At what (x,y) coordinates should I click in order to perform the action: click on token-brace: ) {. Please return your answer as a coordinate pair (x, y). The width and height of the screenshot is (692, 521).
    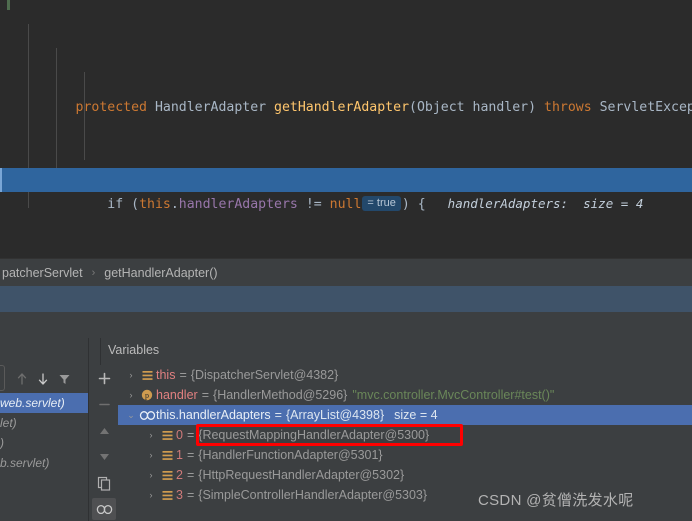
    Looking at the image, I should click on (413, 204).